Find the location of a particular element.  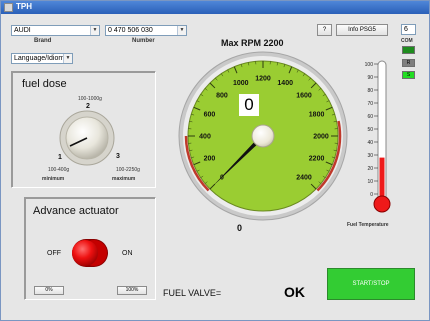

gauge-tick-label: 1400 is located at coordinates (285, 83).